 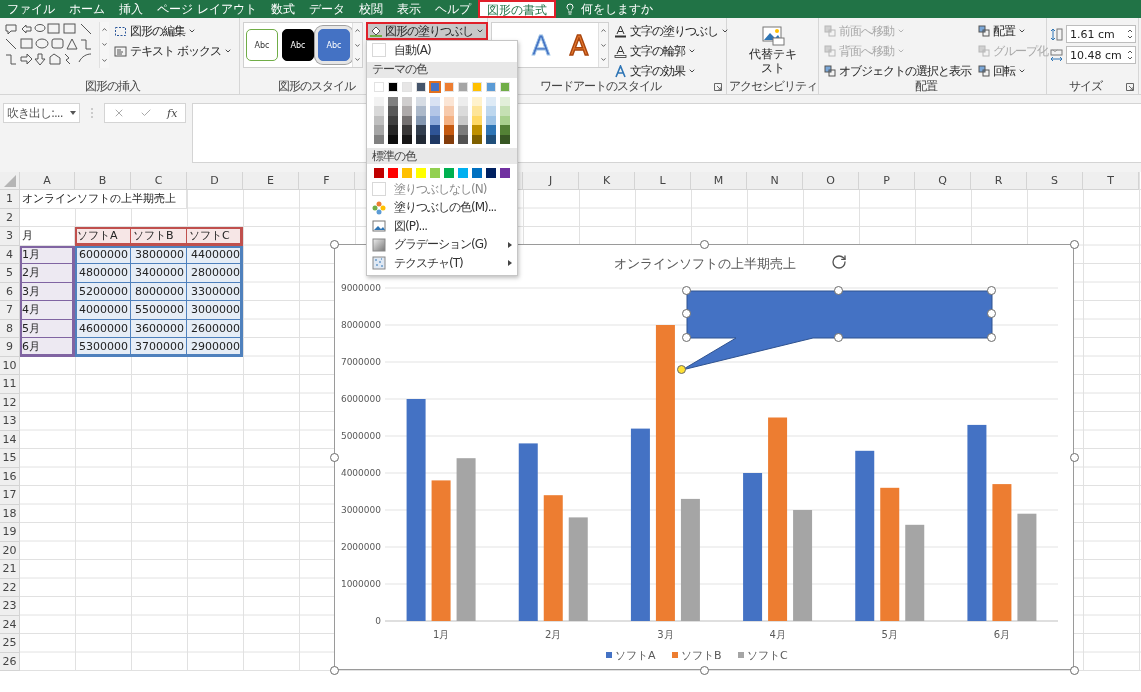 I want to click on insert-function-button: fx, so click(x=172, y=113).